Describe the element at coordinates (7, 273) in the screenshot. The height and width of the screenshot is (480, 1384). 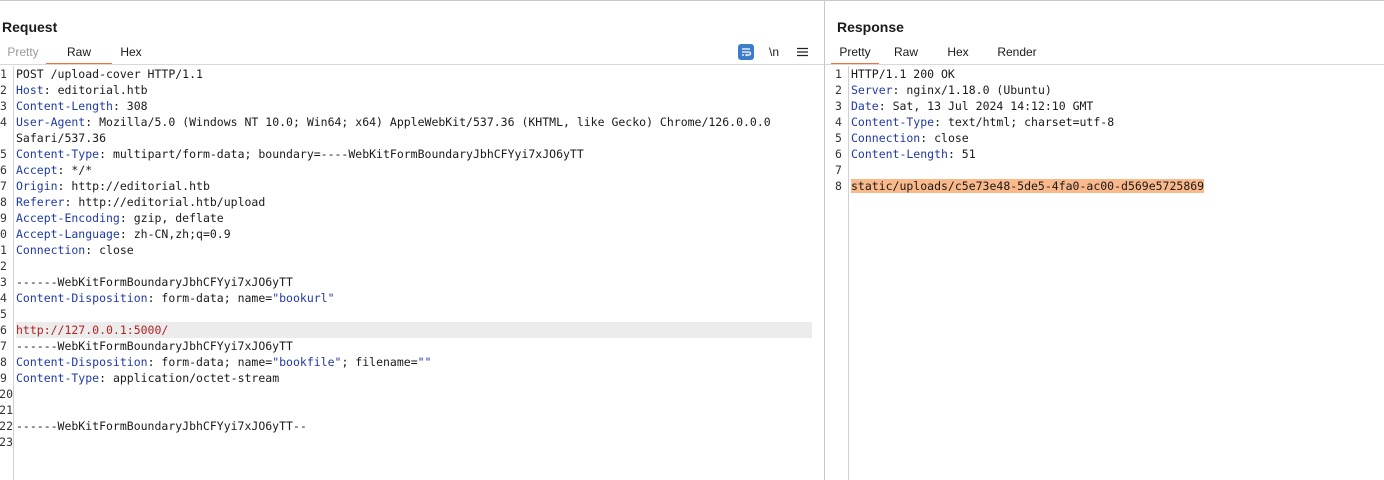
I see `line-number-gutter: 1 2 3 4 5 6 7 8 9 0 1 2 3 4 5 6 7 8 9 20 21 22 23` at that location.